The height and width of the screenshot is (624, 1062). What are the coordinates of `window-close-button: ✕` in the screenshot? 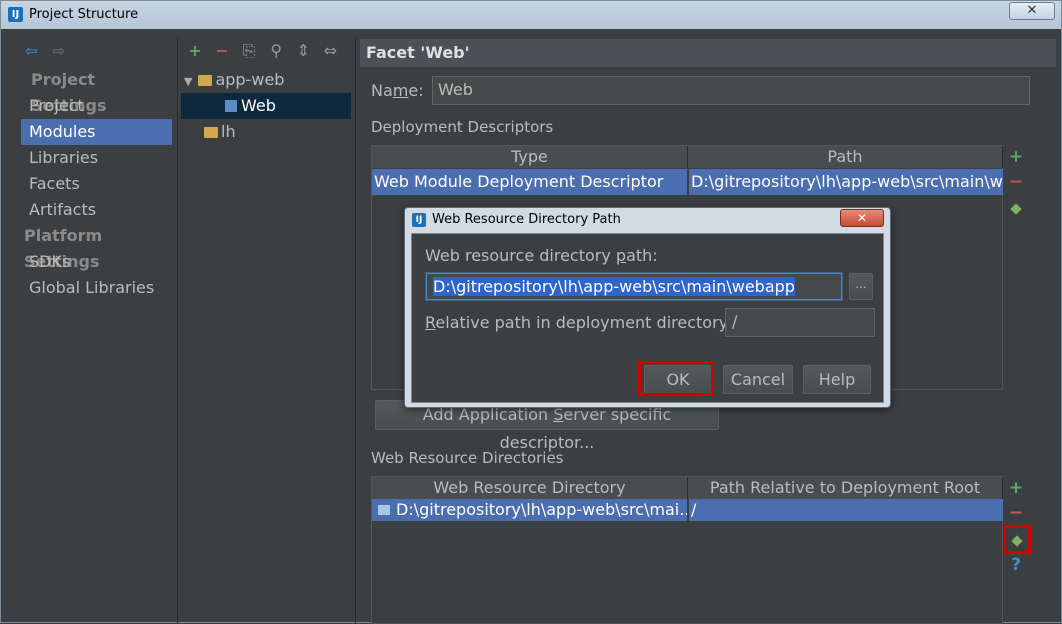 It's located at (1032, 11).